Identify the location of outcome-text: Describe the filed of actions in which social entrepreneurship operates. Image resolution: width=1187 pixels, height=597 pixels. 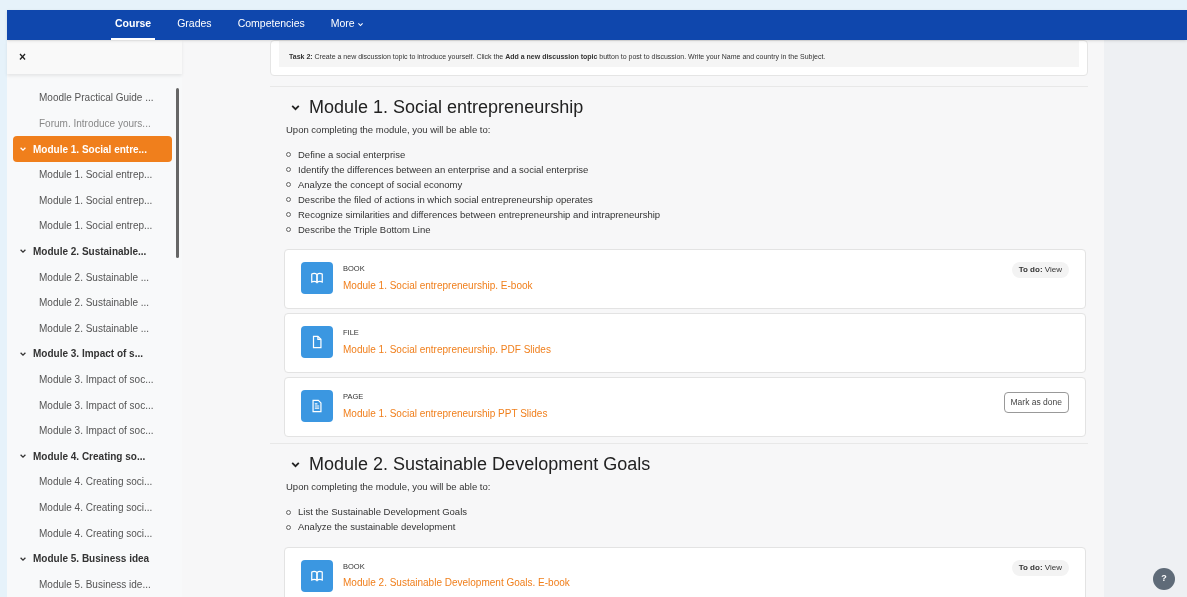
(445, 199).